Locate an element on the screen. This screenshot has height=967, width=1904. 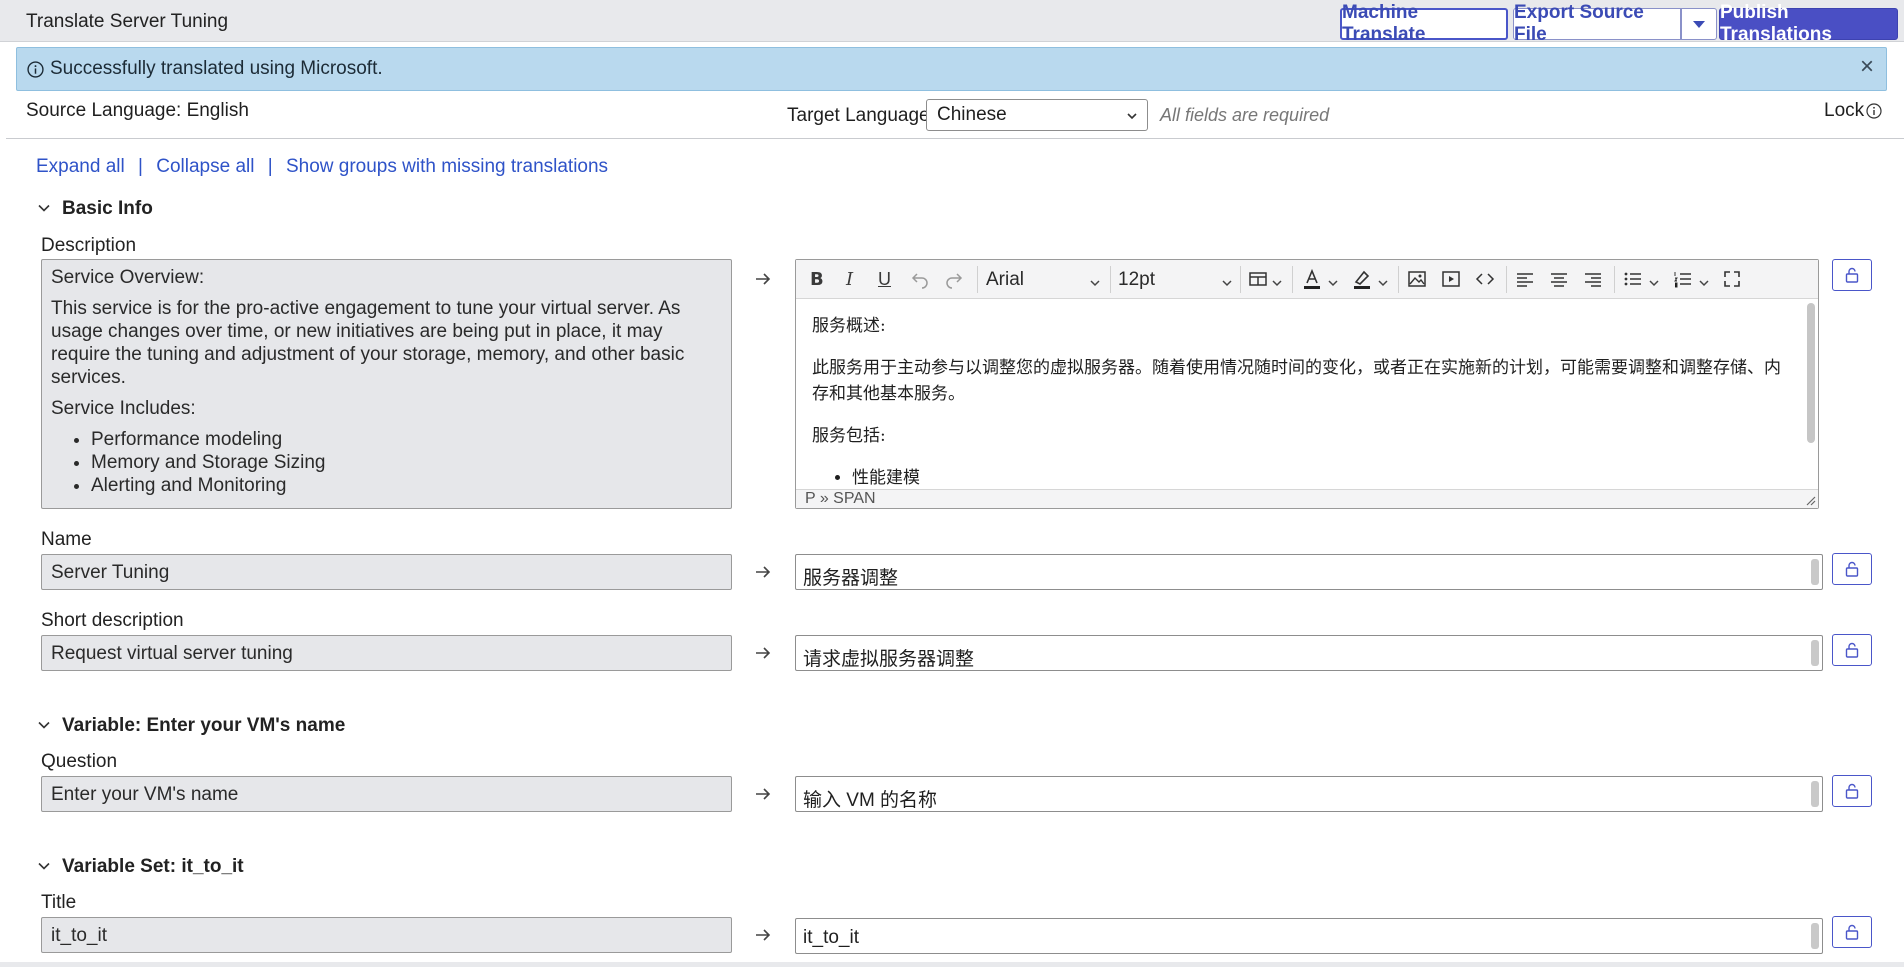
publish-translations-button: Publish Translations is located at coordinates (1808, 23).